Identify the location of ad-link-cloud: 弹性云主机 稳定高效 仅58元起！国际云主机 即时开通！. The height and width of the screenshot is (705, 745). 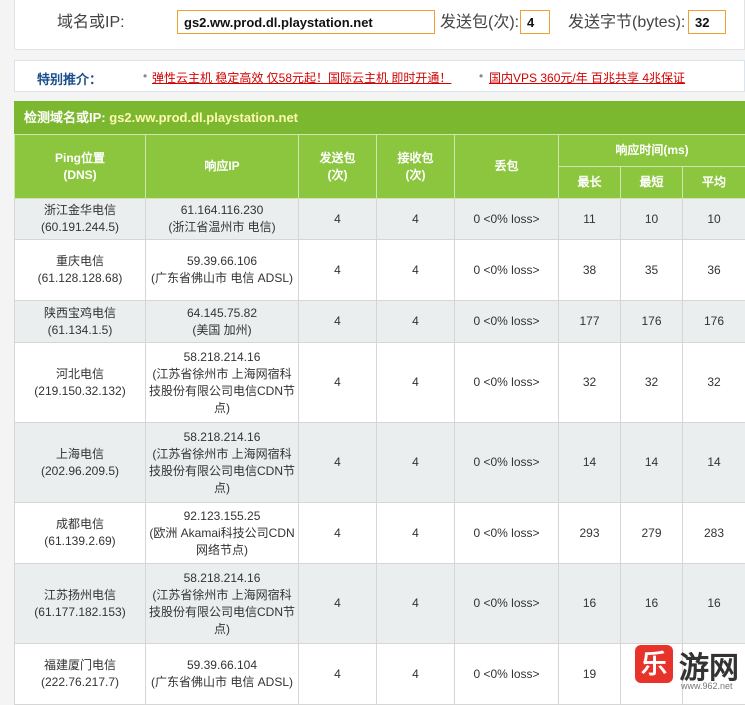
(301, 77).